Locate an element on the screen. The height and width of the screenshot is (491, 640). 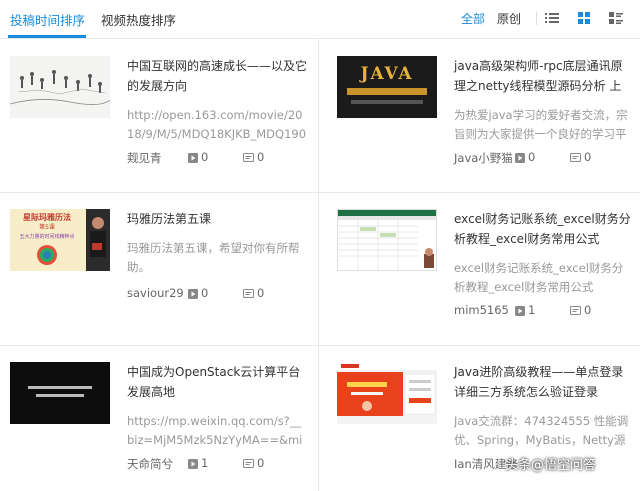
video-thumbnail: JAVA is located at coordinates (387, 87).